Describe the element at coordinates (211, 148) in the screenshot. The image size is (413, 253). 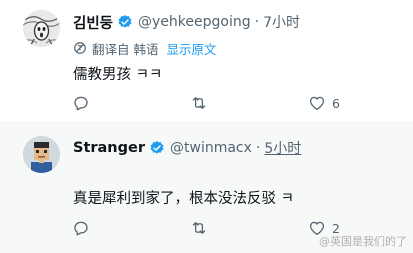
I see `handle: @twinmacx` at that location.